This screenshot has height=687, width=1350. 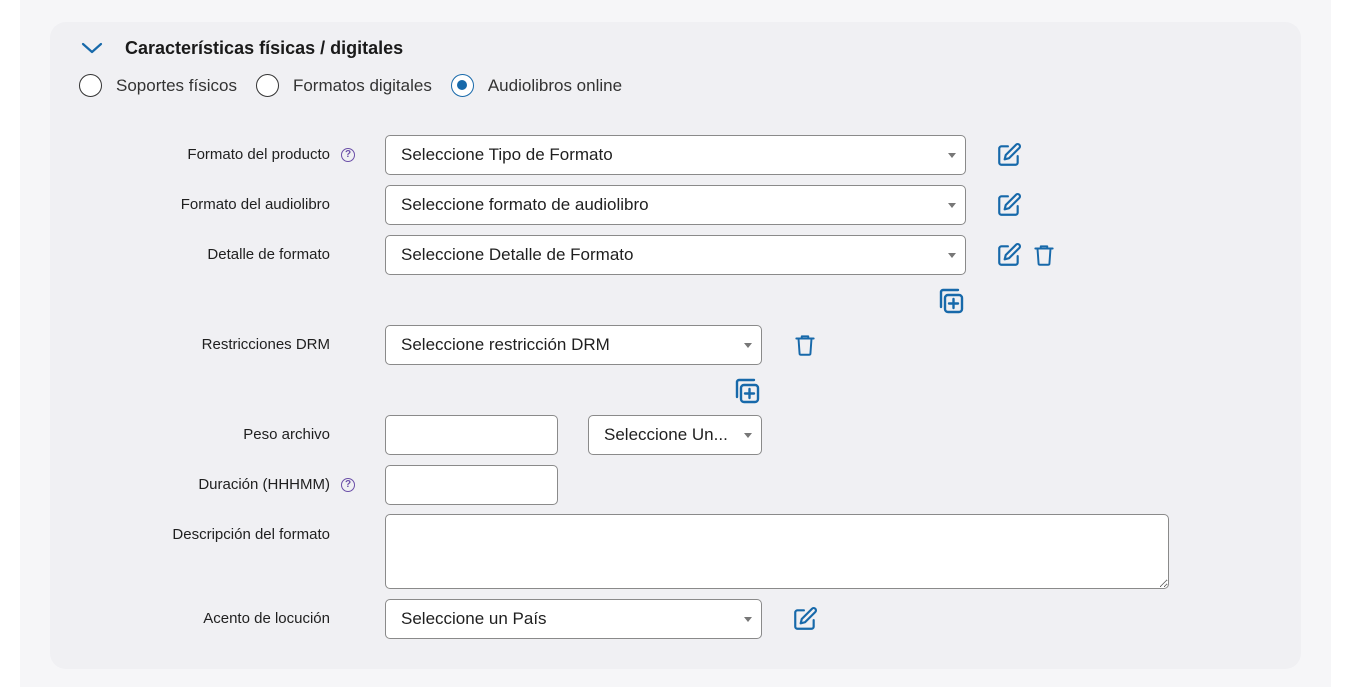 I want to click on duracion-input, so click(x=471, y=485).